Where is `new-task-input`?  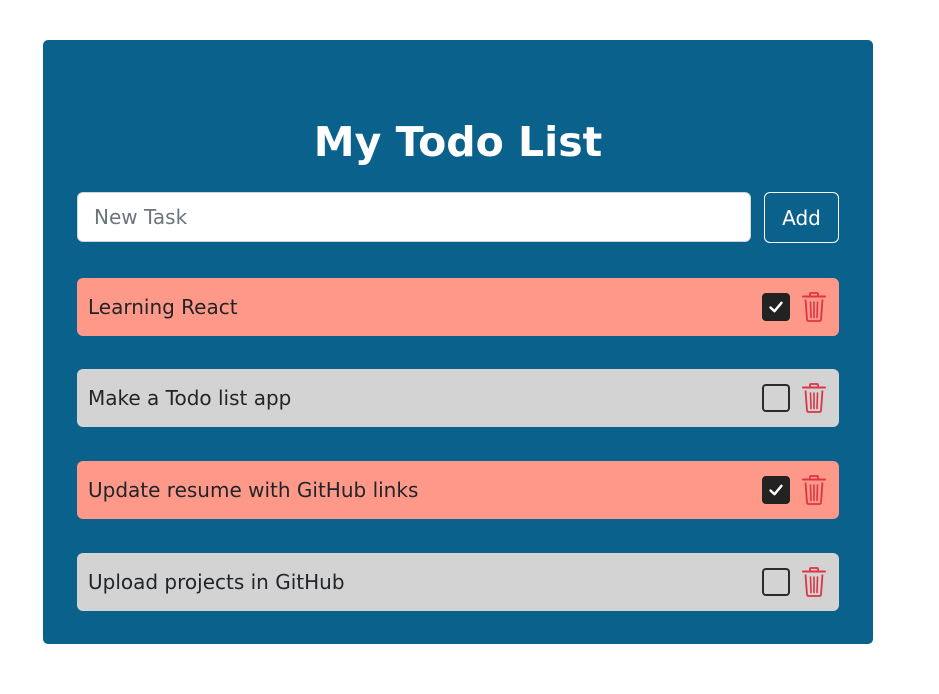
new-task-input is located at coordinates (414, 217).